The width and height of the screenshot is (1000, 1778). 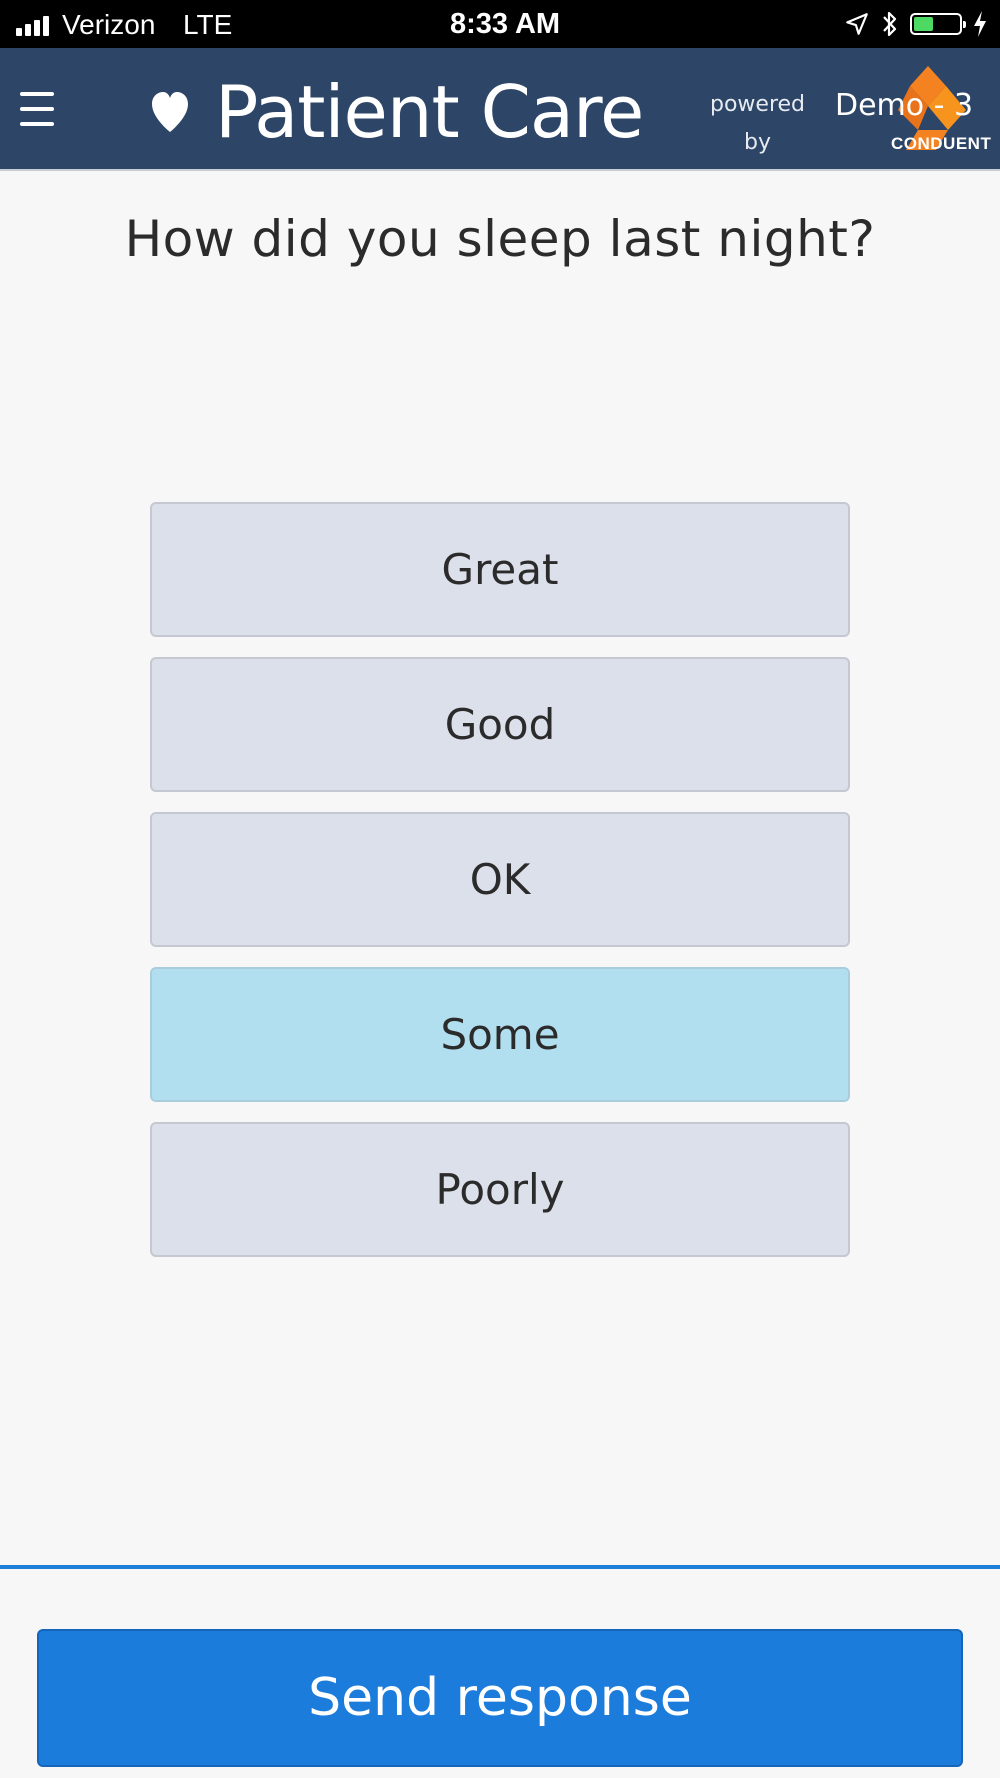 I want to click on demo-label: Demo - 3, so click(x=904, y=105).